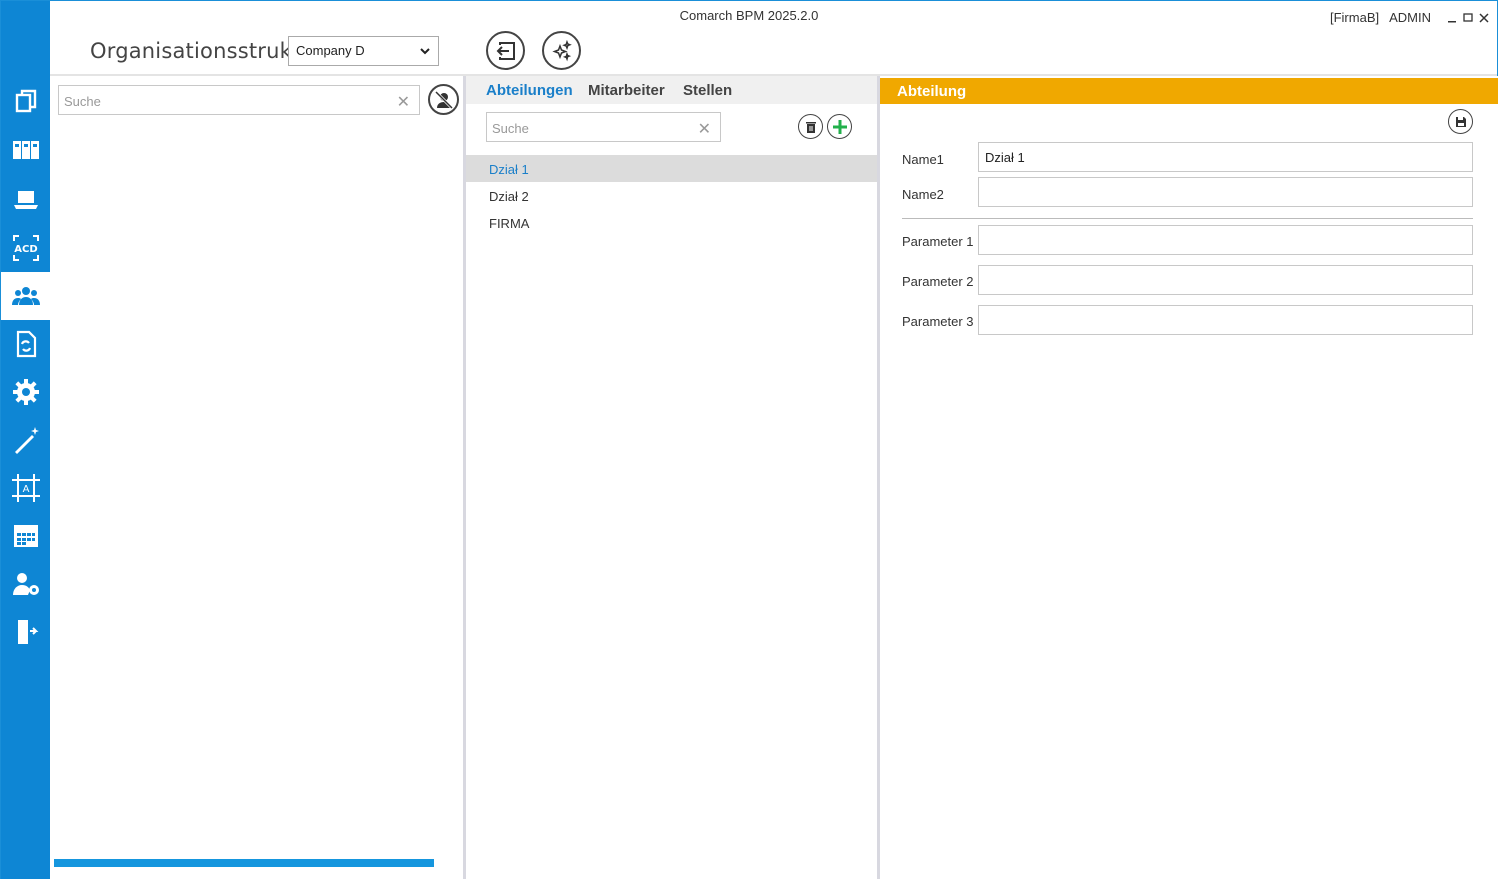 This screenshot has width=1498, height=879. I want to click on sparkles-icon, so click(561, 50).